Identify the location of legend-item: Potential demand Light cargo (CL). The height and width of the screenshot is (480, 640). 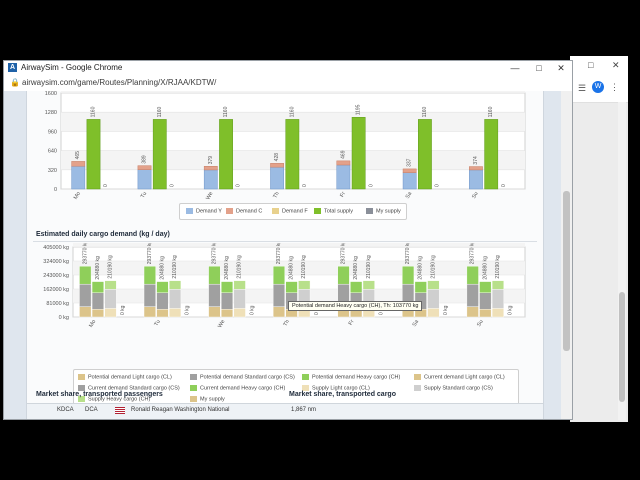
(125, 377).